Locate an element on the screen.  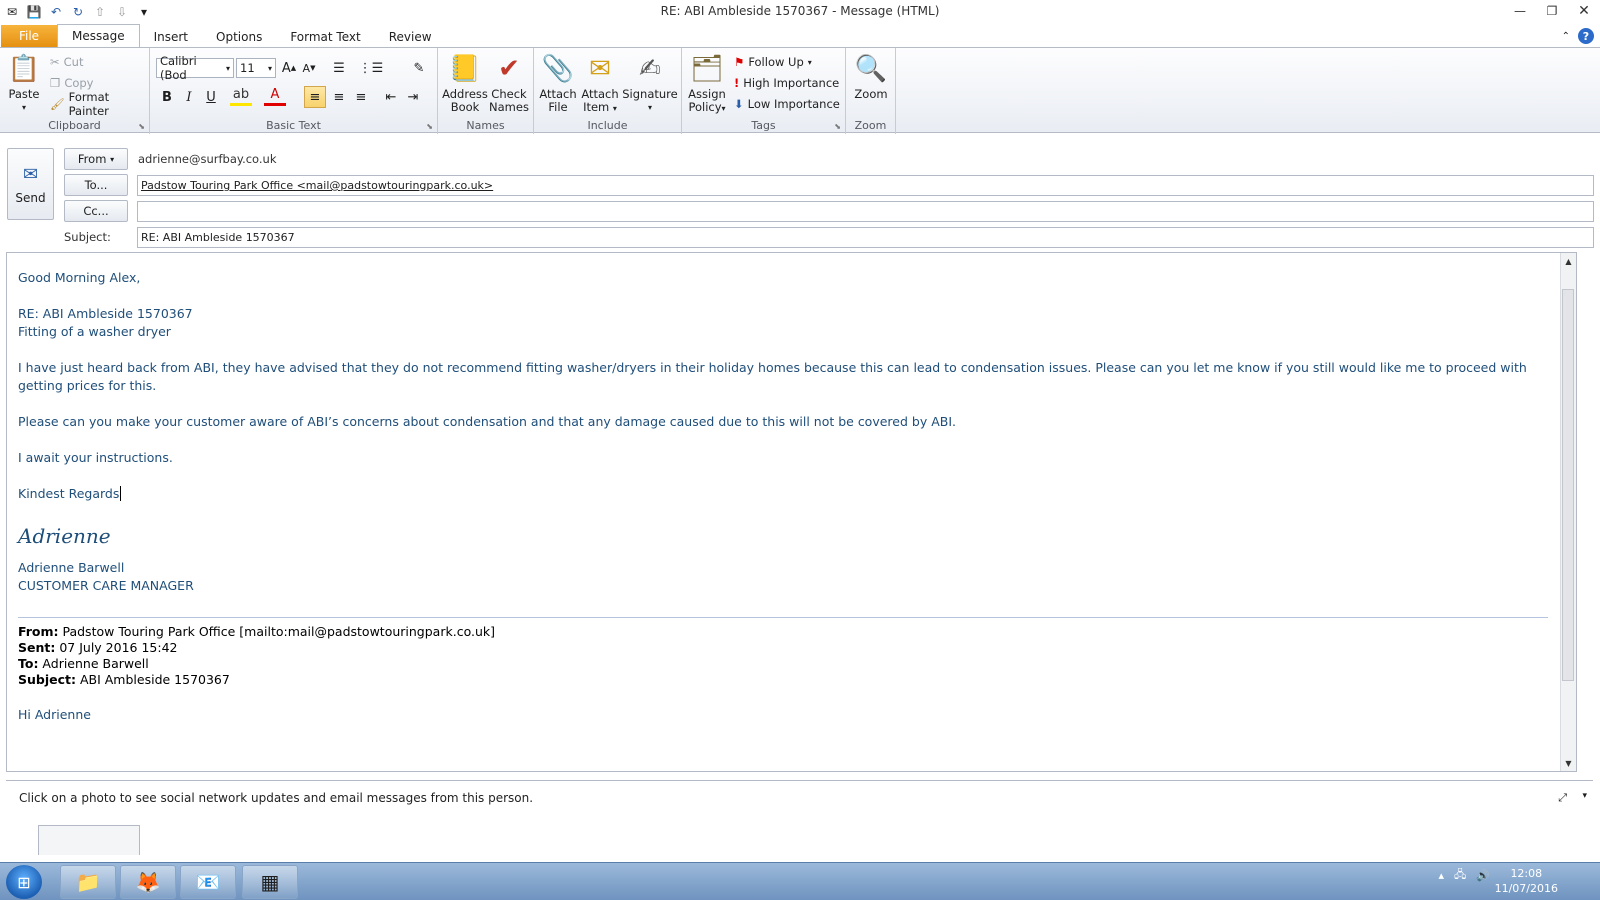
signature-icon: ✍ is located at coordinates (650, 68).